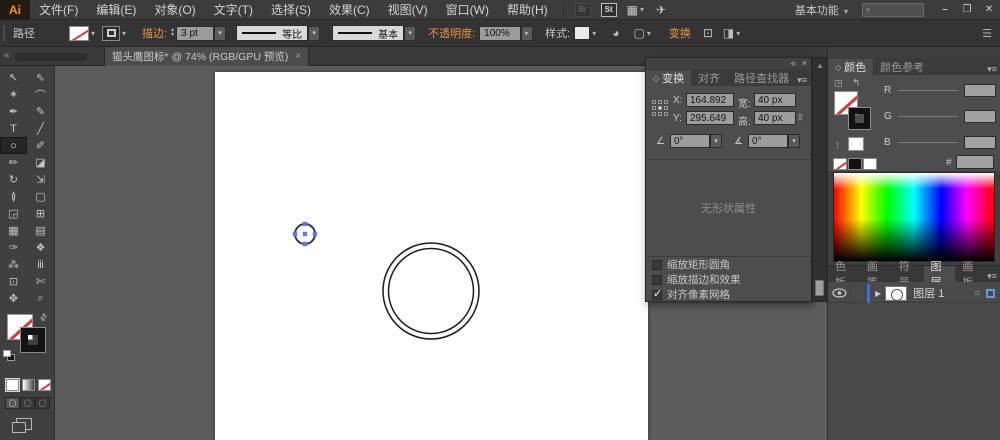  What do you see at coordinates (710, 100) in the screenshot?
I see `x-field: 164.892` at bounding box center [710, 100].